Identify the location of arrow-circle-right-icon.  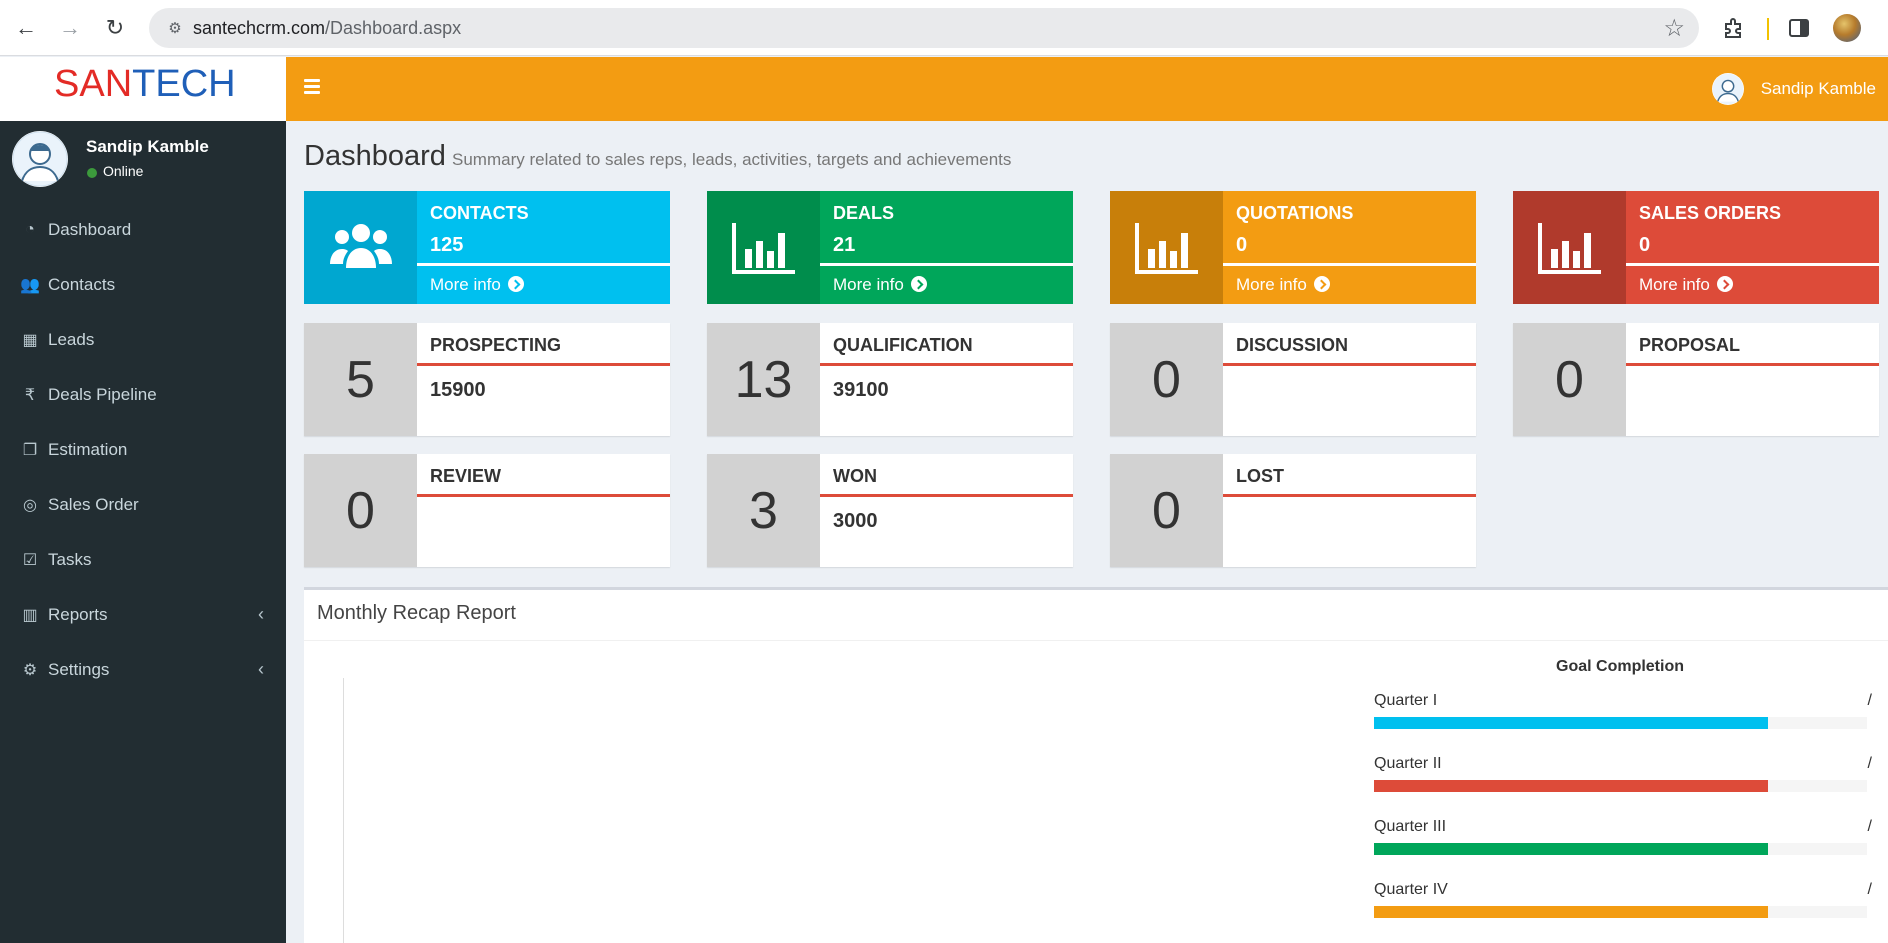
(918, 284).